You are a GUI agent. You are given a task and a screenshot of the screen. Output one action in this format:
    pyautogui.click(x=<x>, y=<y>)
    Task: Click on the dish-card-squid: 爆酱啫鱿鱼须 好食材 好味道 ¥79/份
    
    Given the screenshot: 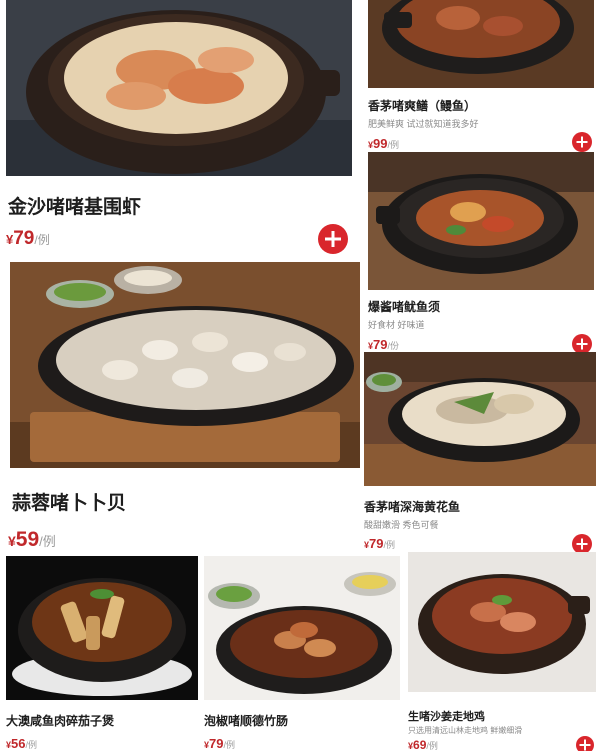 What is the action you would take?
    pyautogui.click(x=482, y=253)
    